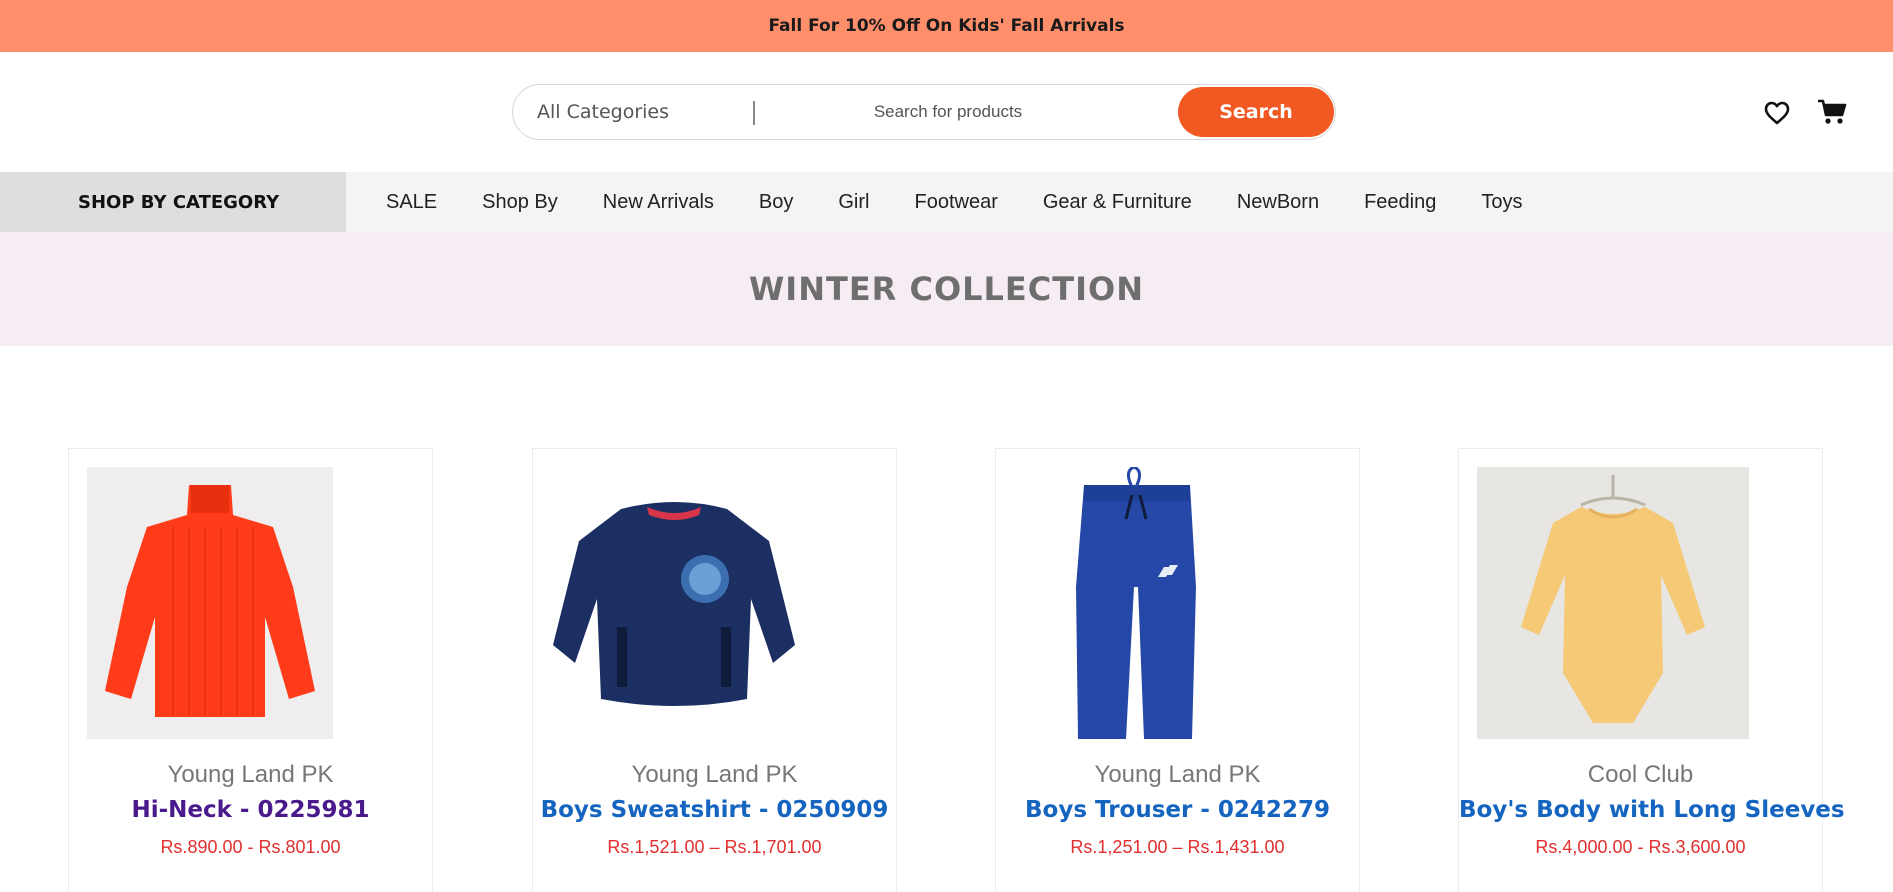  I want to click on cart-icon, so click(1832, 111).